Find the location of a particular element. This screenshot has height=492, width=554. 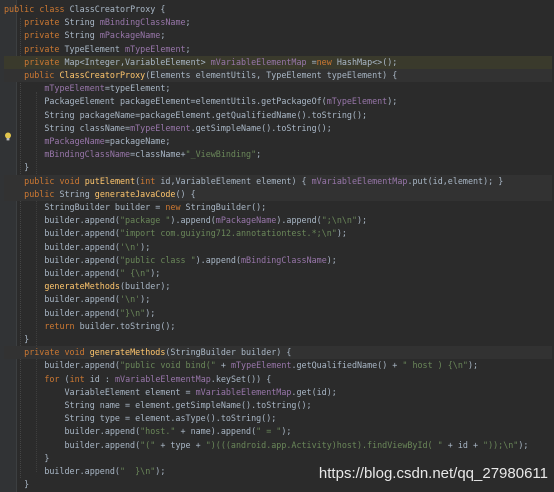

code-line: private String mBindingClassName; is located at coordinates (278, 22).